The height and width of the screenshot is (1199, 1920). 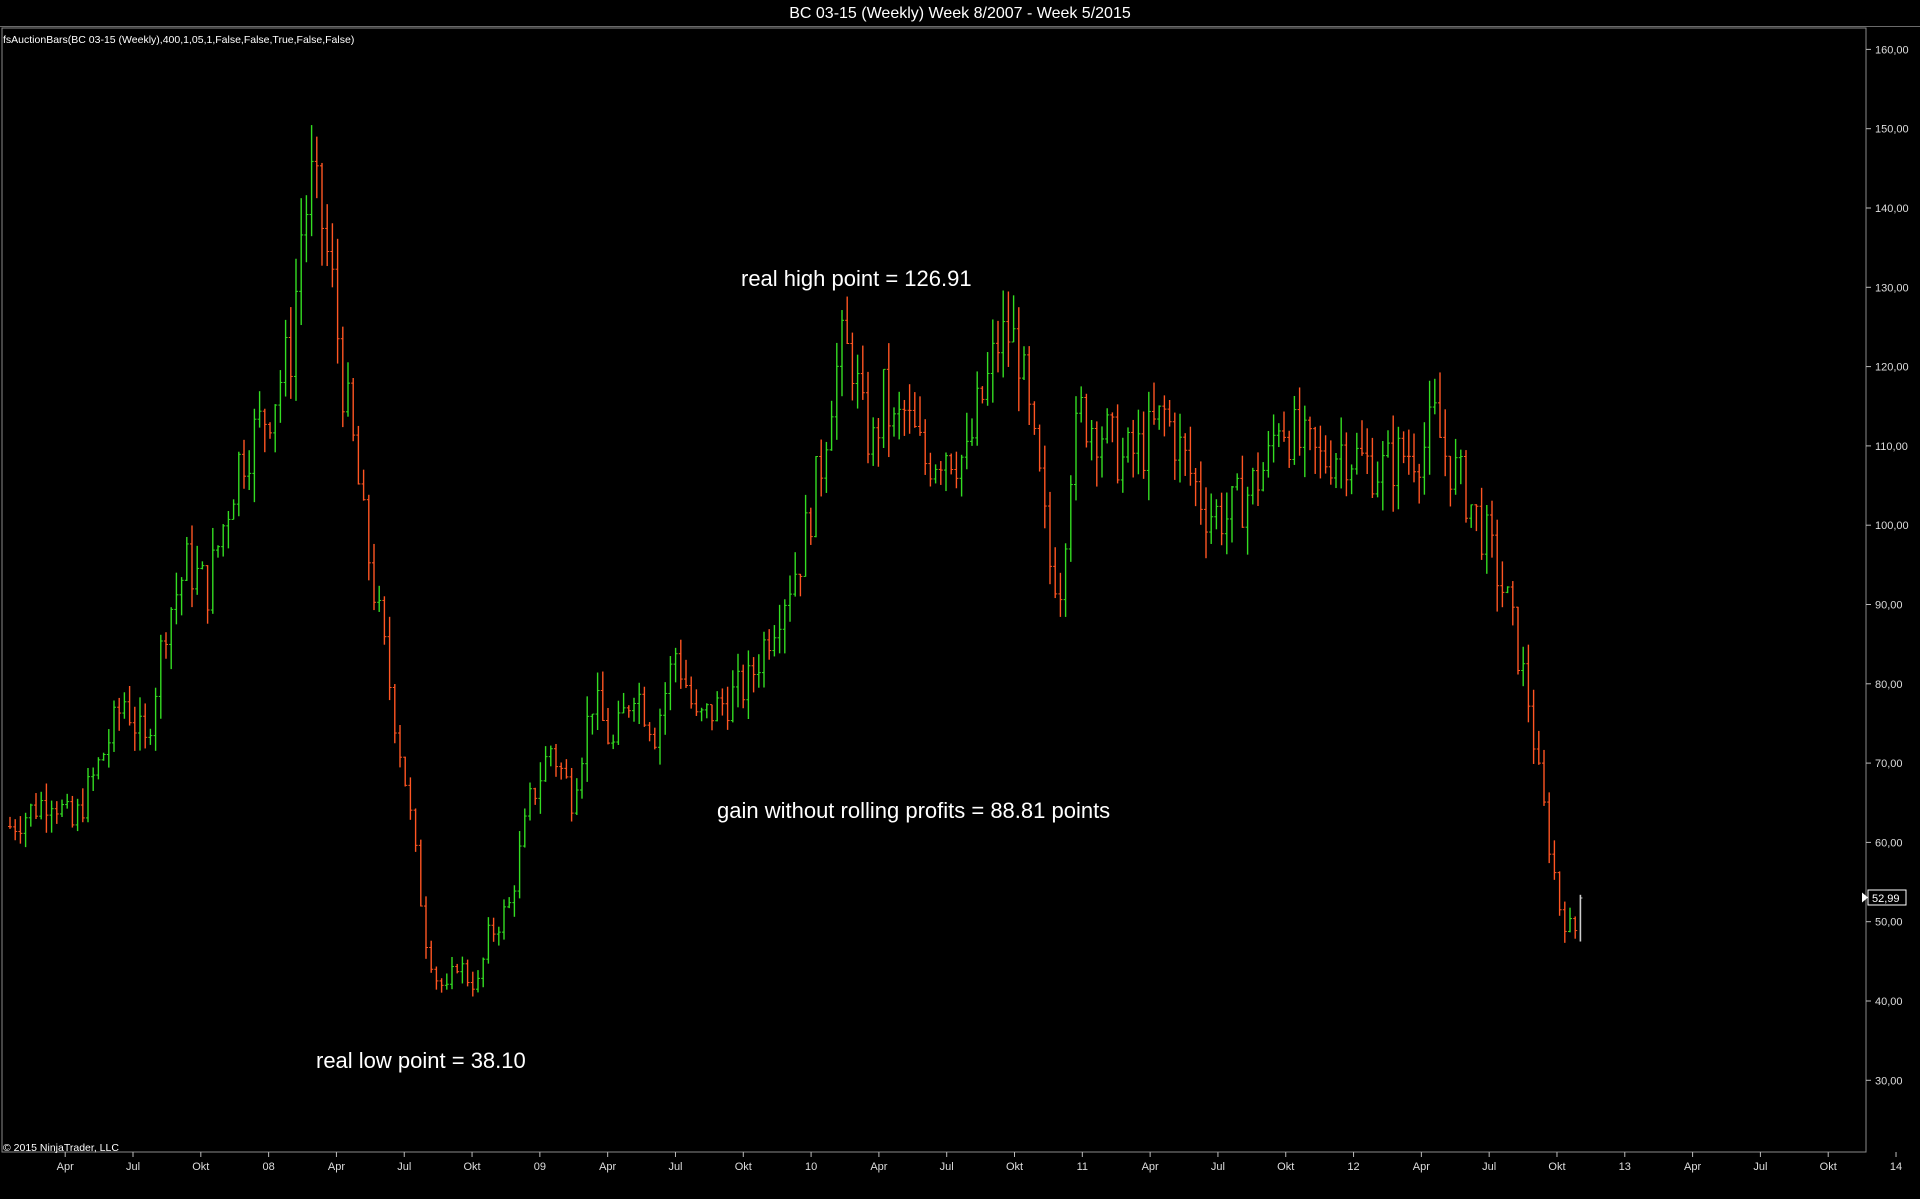 I want to click on x-tick-label: 14, so click(x=1896, y=1167).